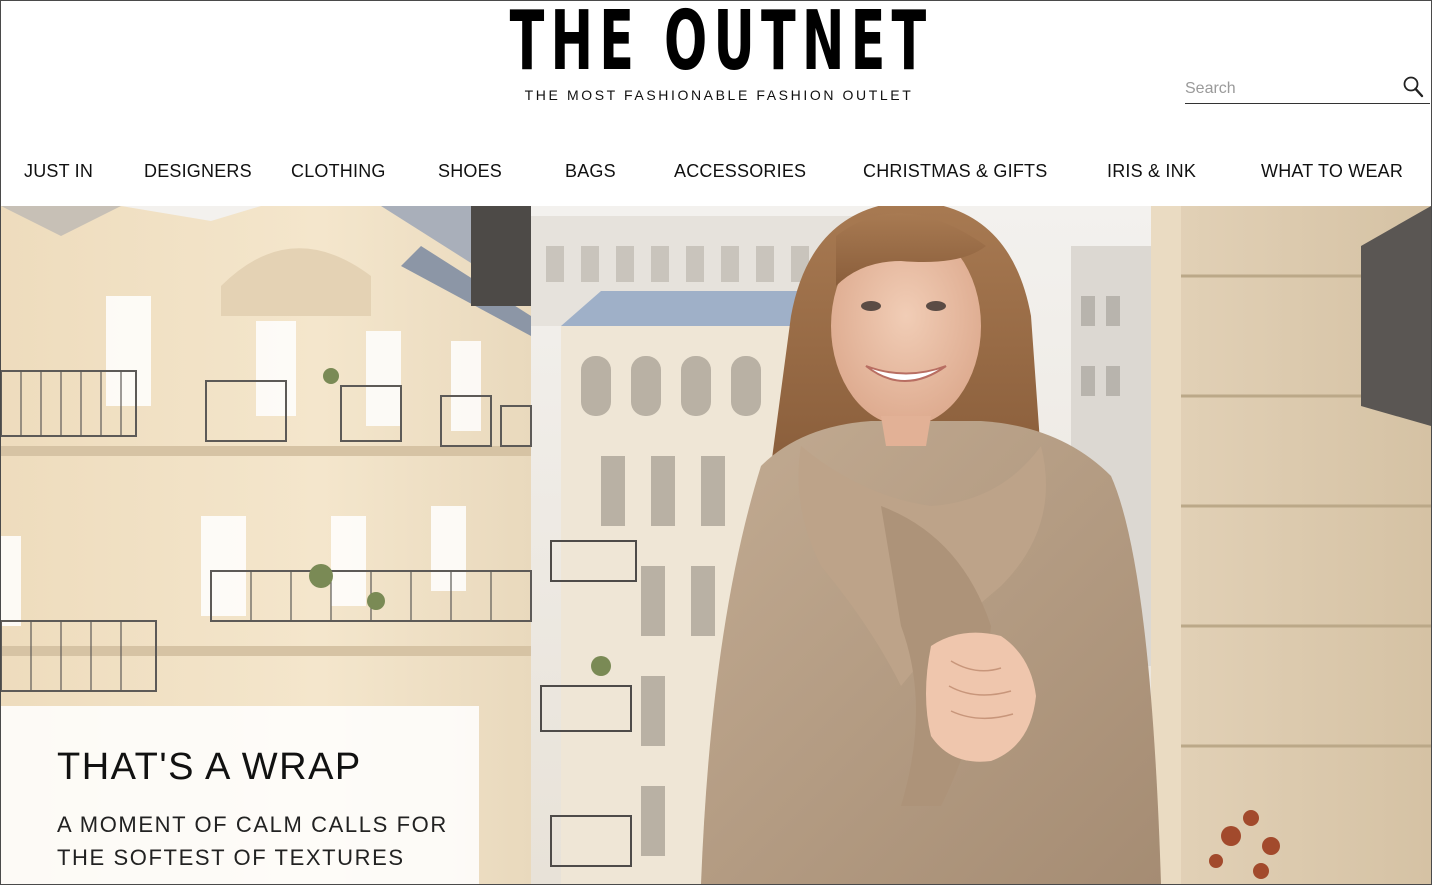 The height and width of the screenshot is (885, 1432). I want to click on nav-item-christmas-gifts: CHRISTMAS & GIFTS, so click(955, 171).